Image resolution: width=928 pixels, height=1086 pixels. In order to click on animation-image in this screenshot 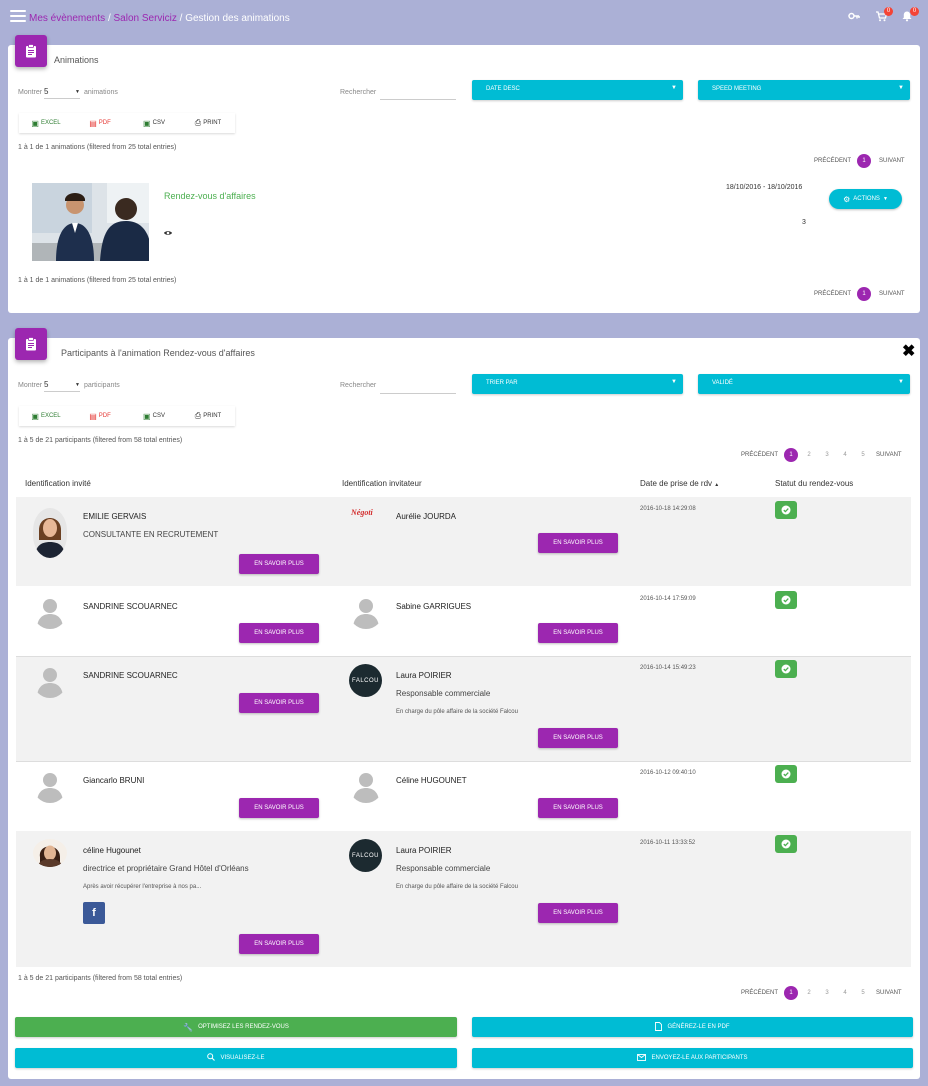, I will do `click(90, 222)`.